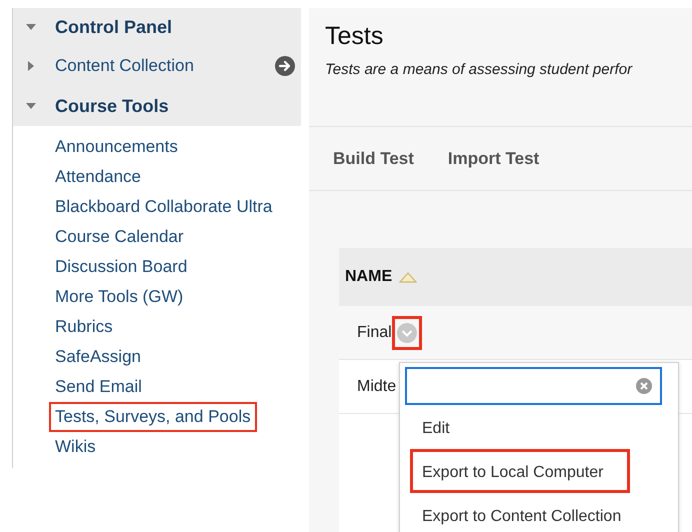  Describe the element at coordinates (374, 333) in the screenshot. I see `table-cell: Final` at that location.